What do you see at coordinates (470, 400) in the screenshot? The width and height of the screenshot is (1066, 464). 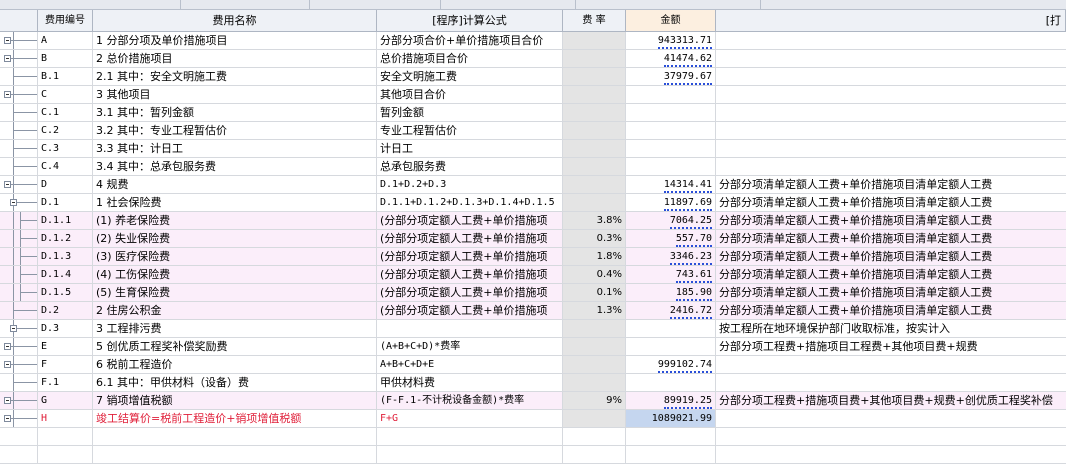 I see `cell-formula: (F-F.1-不计税设备金额)*费率` at bounding box center [470, 400].